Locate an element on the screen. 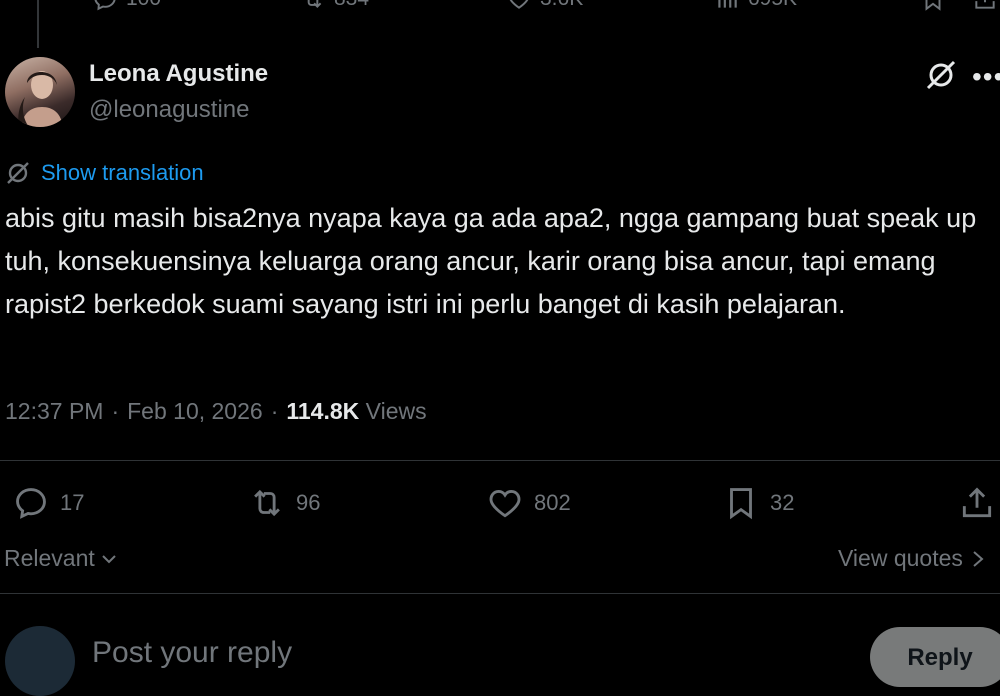 This screenshot has width=1000, height=696. prev-like-count: 3.6K is located at coordinates (561, 5).